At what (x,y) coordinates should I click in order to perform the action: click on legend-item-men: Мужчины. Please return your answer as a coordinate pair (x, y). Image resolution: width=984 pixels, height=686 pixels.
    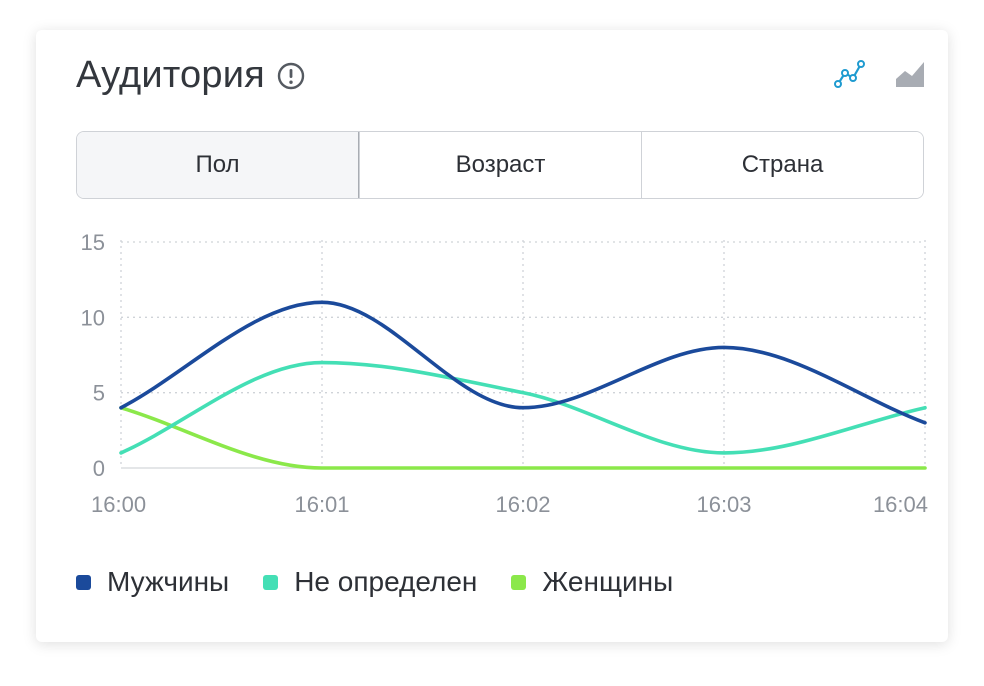
    Looking at the image, I should click on (152, 582).